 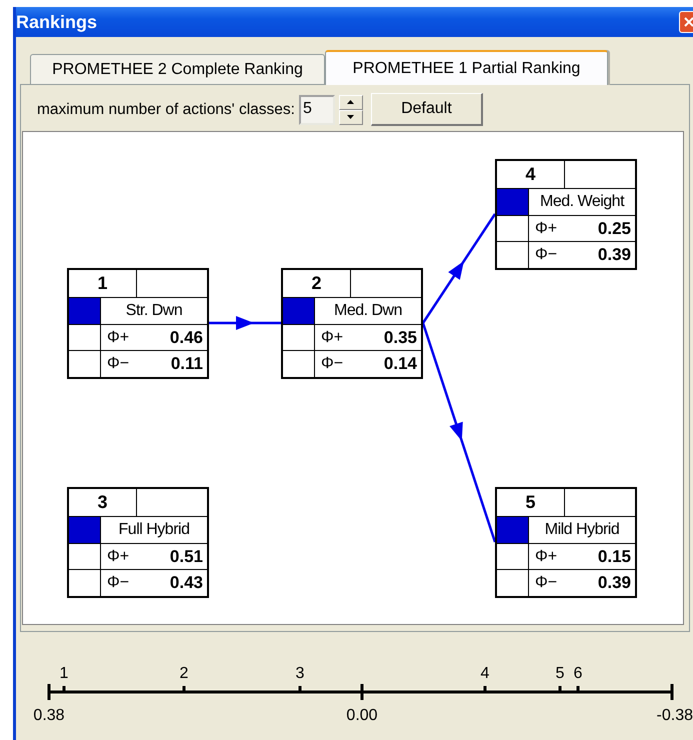 I want to click on up-arrow-icon, so click(x=350, y=102).